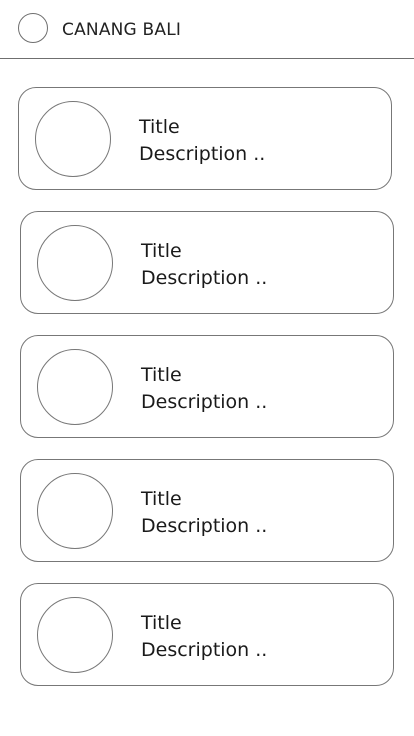 The image size is (414, 736). Describe the element at coordinates (207, 29) in the screenshot. I see `app-header: CANANG BALI` at that location.